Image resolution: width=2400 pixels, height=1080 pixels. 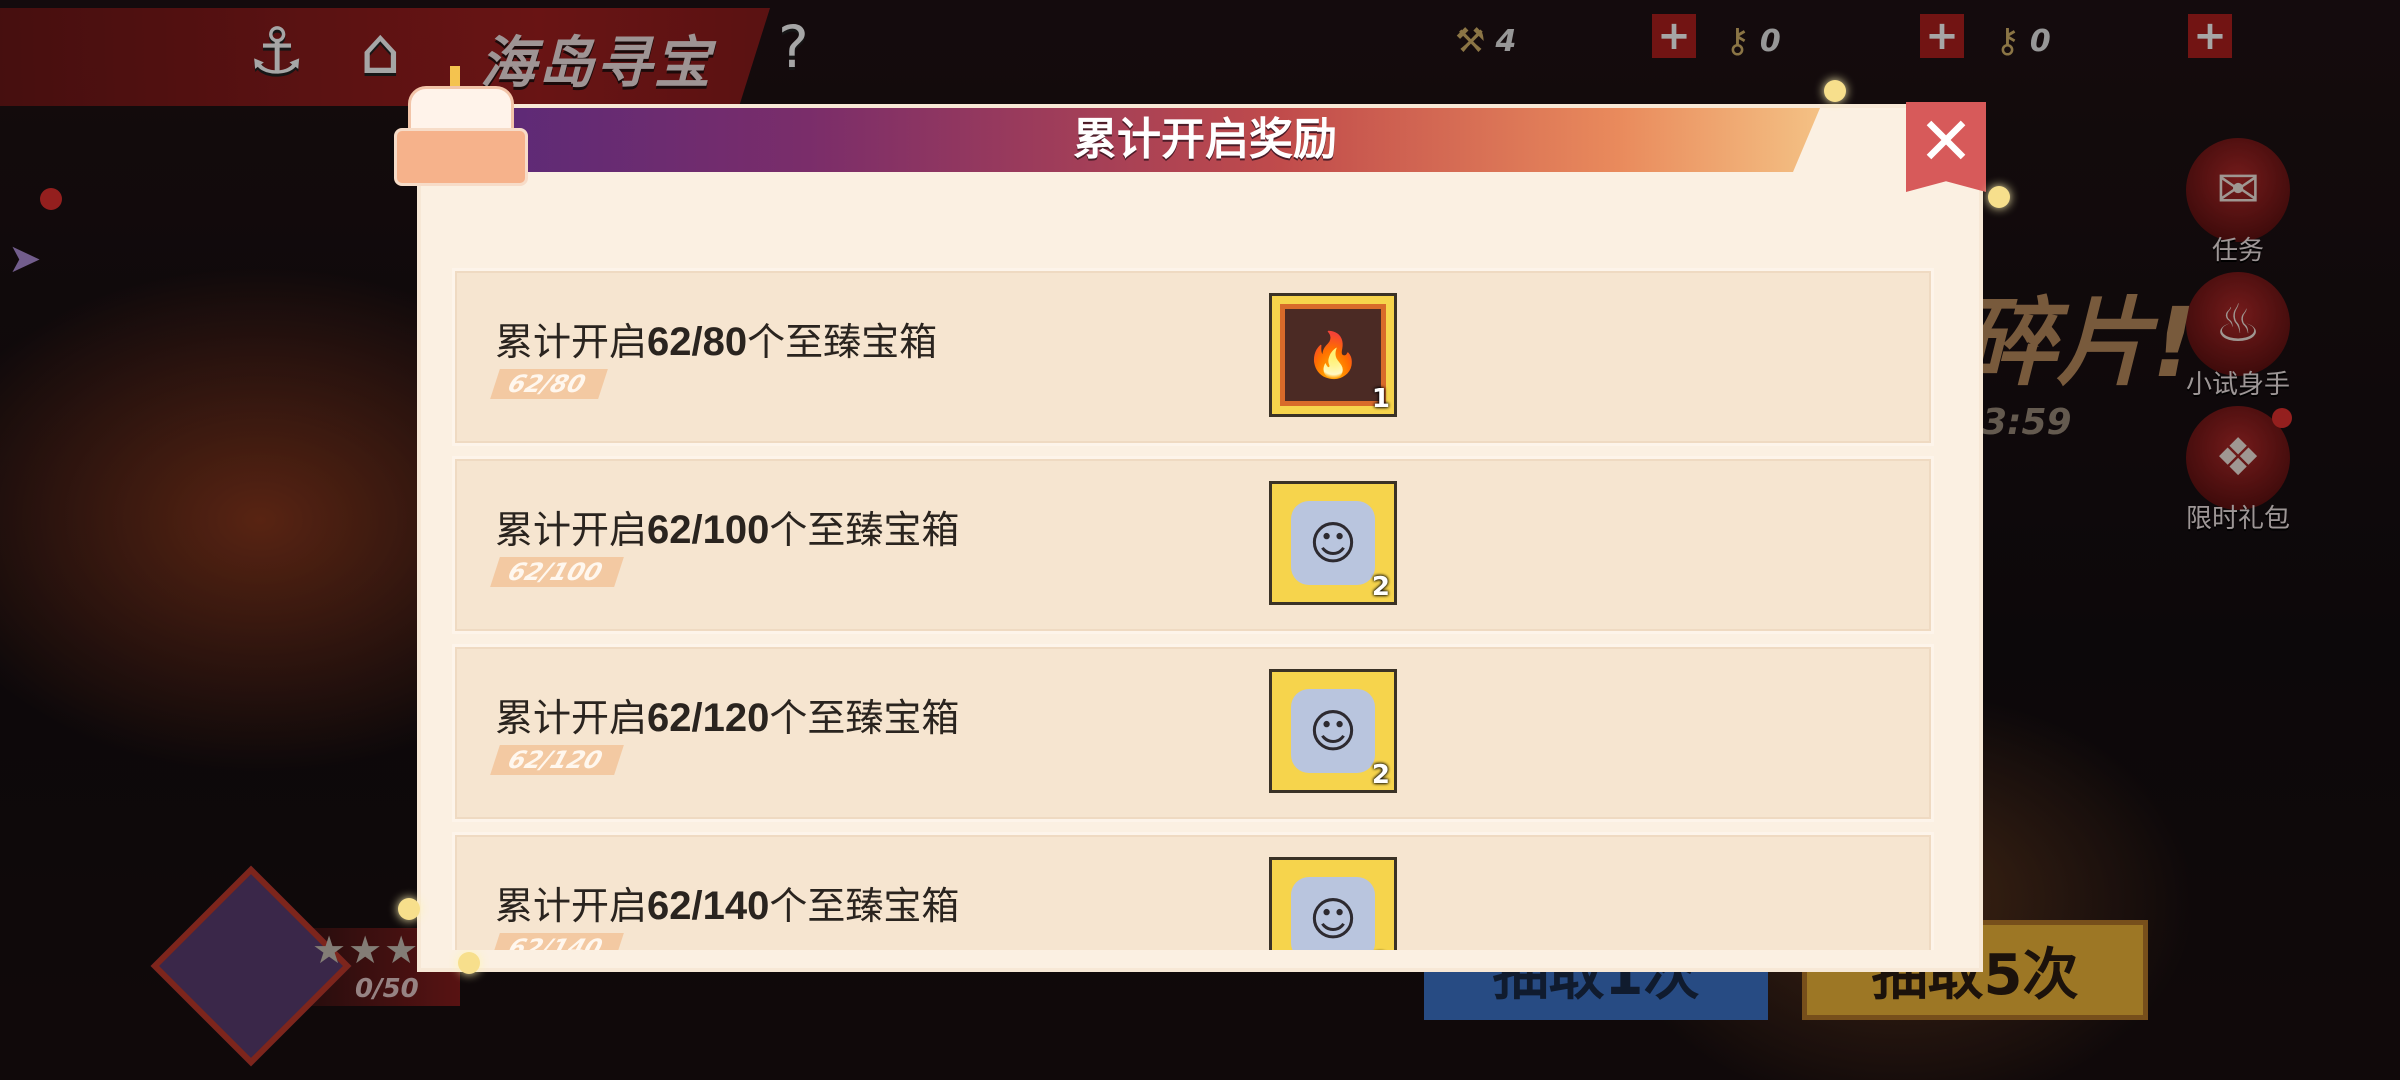 I want to click on avatar-frame-icon: 🔥, so click(x=1333, y=355).